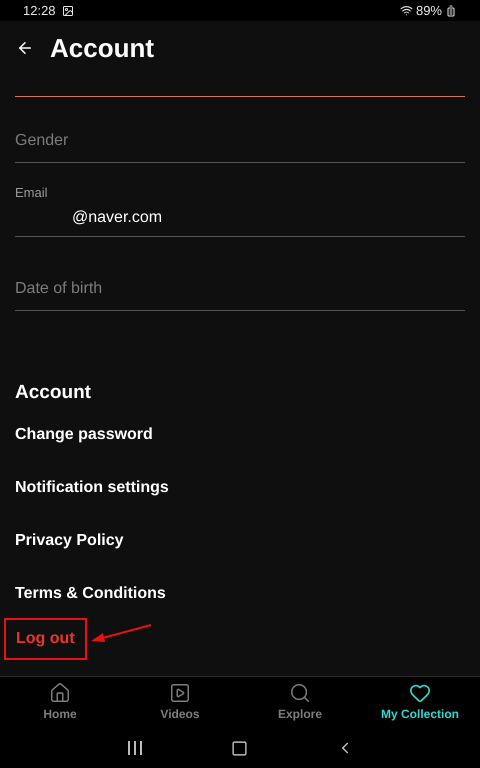  I want to click on menu-item: Privacy Policy, so click(69, 540).